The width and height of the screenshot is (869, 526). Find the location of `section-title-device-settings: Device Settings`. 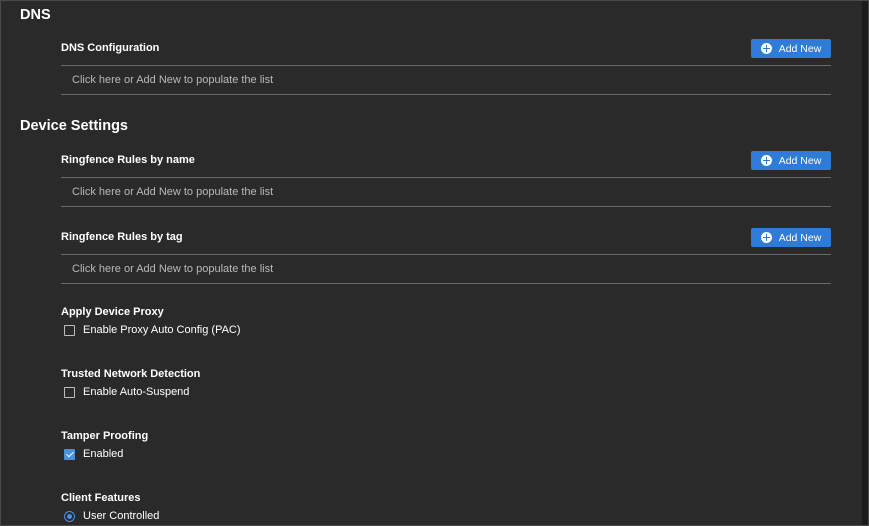

section-title-device-settings: Device Settings is located at coordinates (74, 126).